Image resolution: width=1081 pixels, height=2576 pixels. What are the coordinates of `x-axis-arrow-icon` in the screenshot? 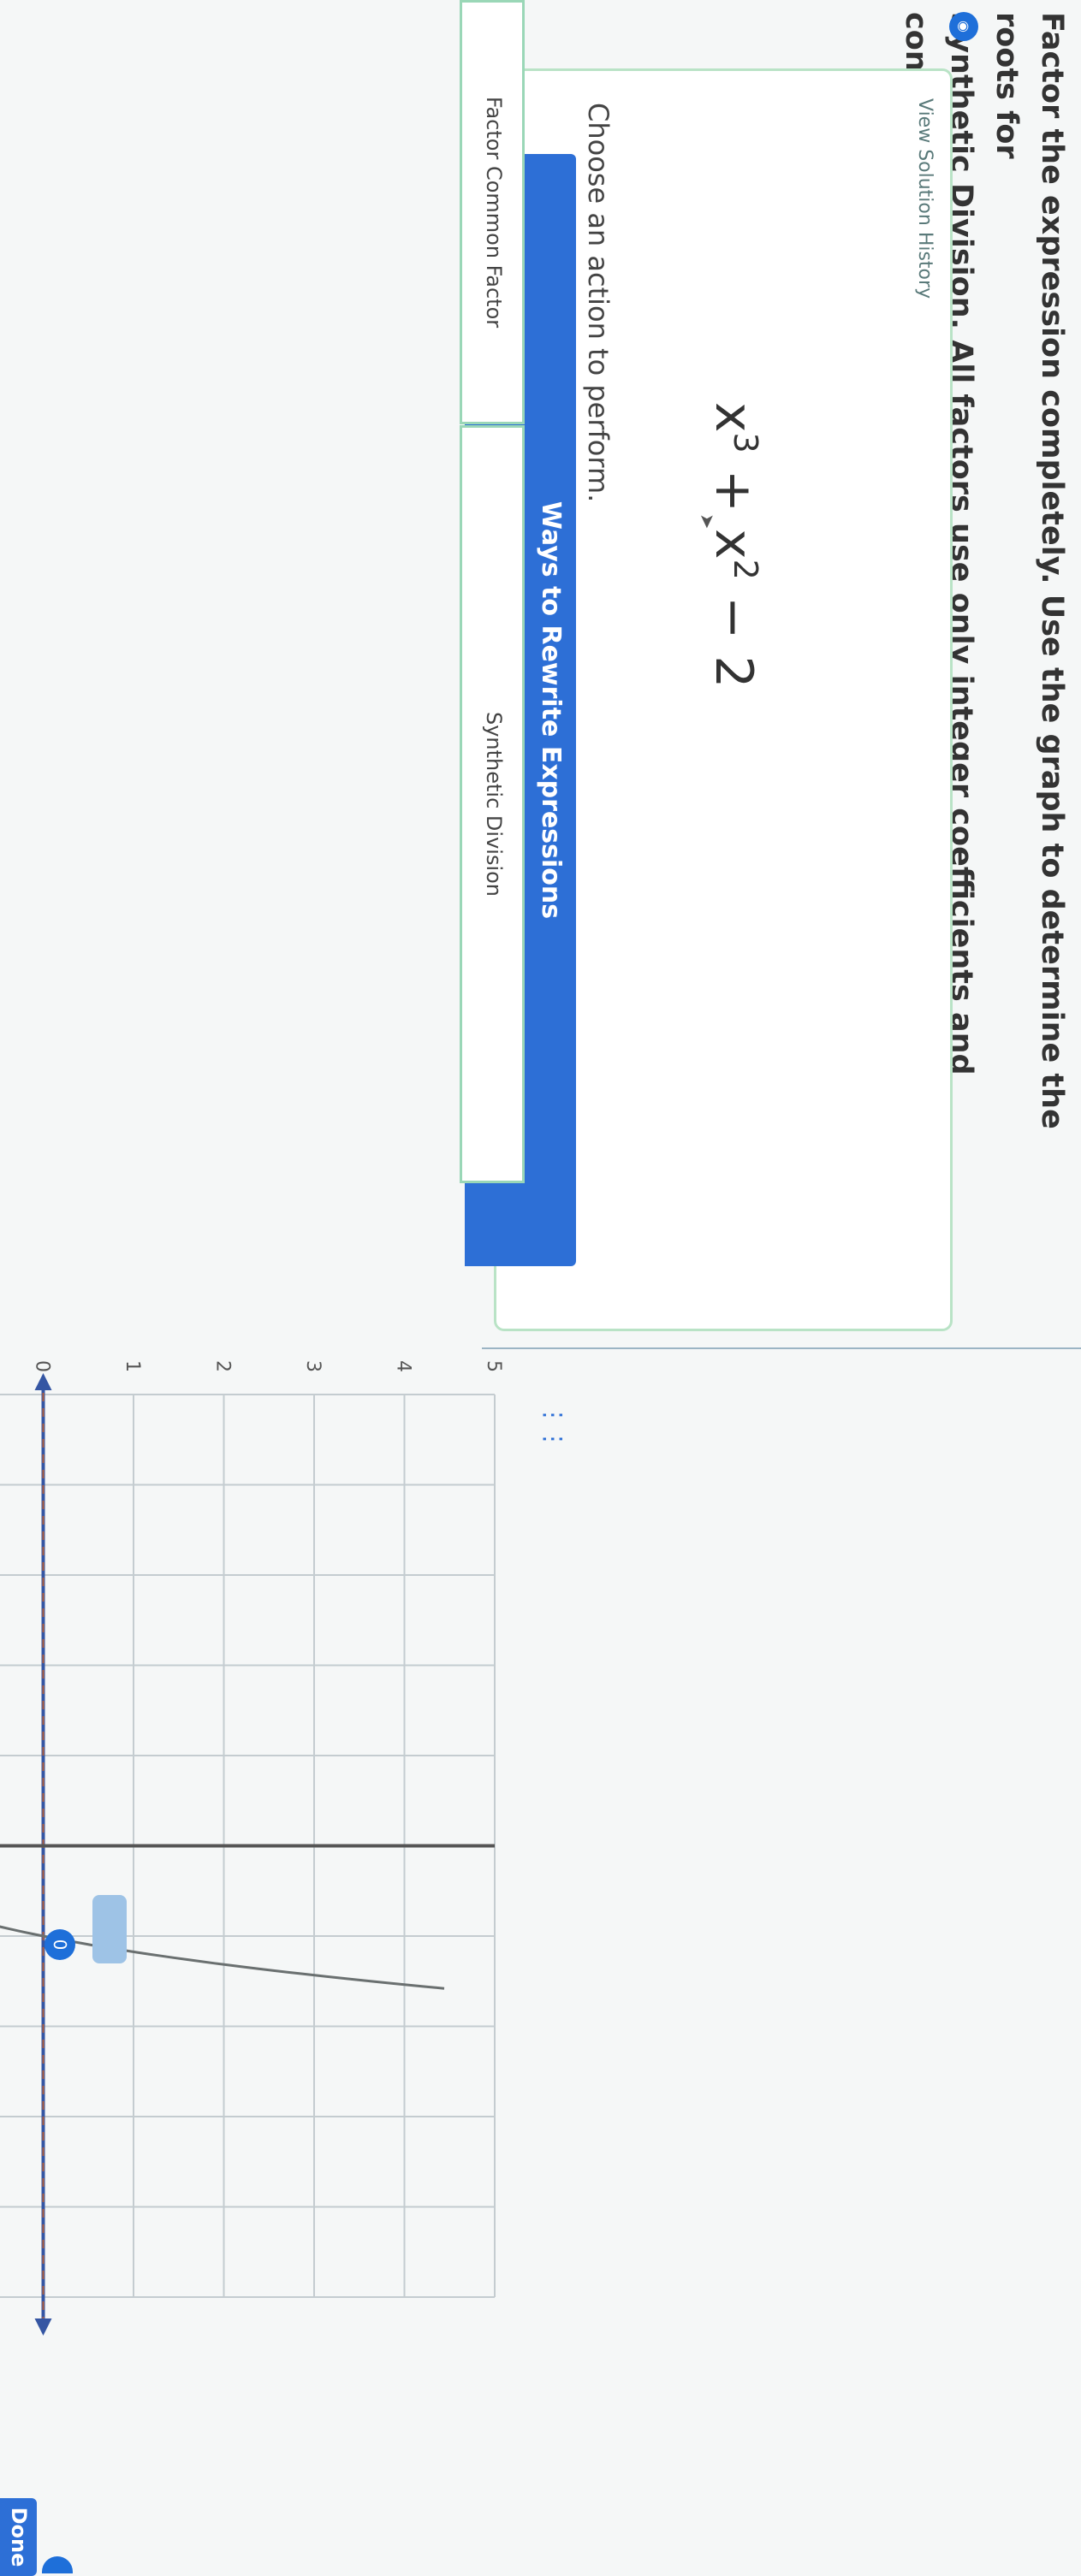 It's located at (43, 2327).